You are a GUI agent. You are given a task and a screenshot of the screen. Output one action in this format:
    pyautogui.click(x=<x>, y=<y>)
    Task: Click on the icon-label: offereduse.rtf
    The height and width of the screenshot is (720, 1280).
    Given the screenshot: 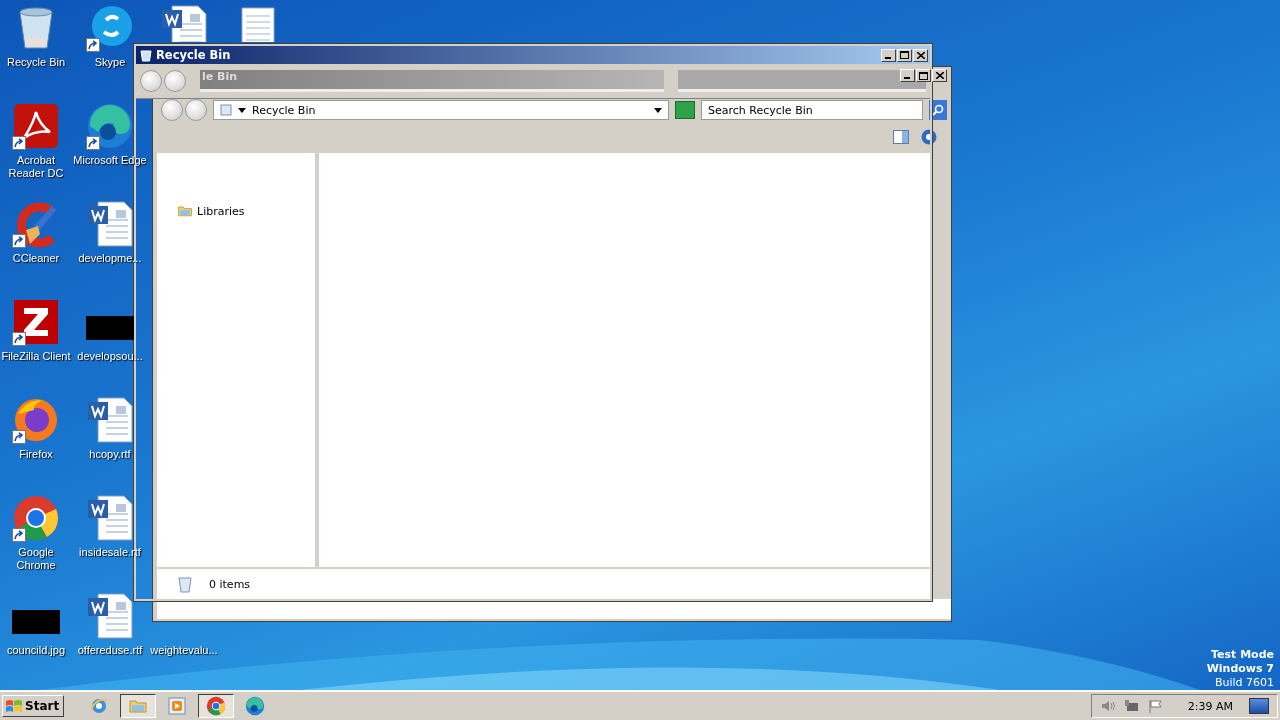 What is the action you would take?
    pyautogui.click(x=110, y=650)
    